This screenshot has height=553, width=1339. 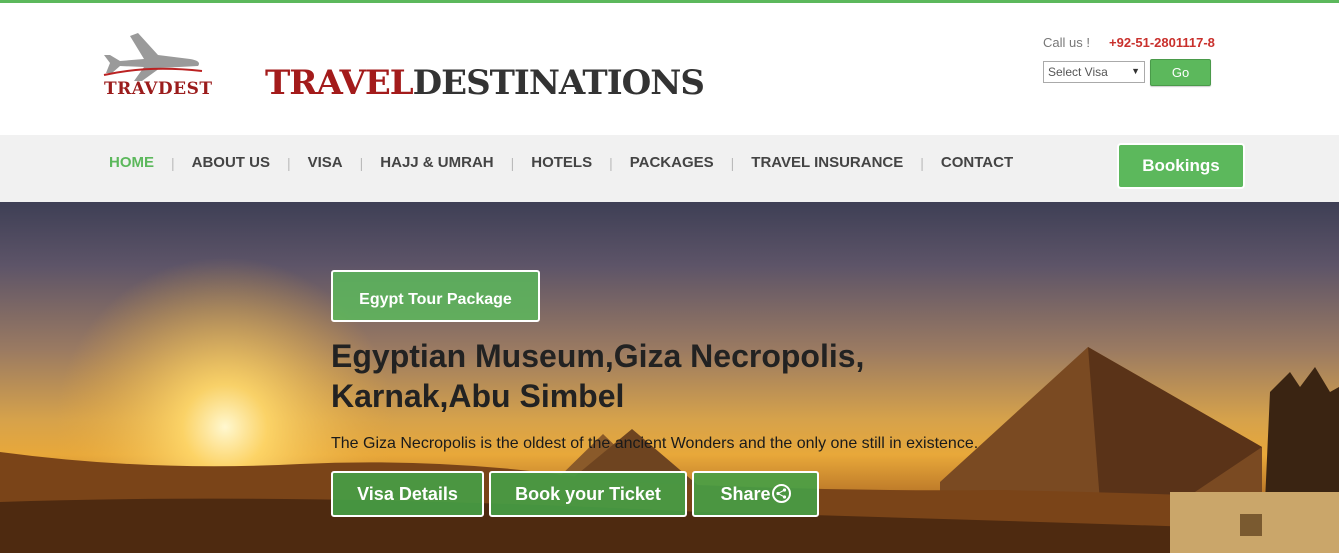 What do you see at coordinates (1135, 71) in the screenshot?
I see `chevron-down-icon: ▼` at bounding box center [1135, 71].